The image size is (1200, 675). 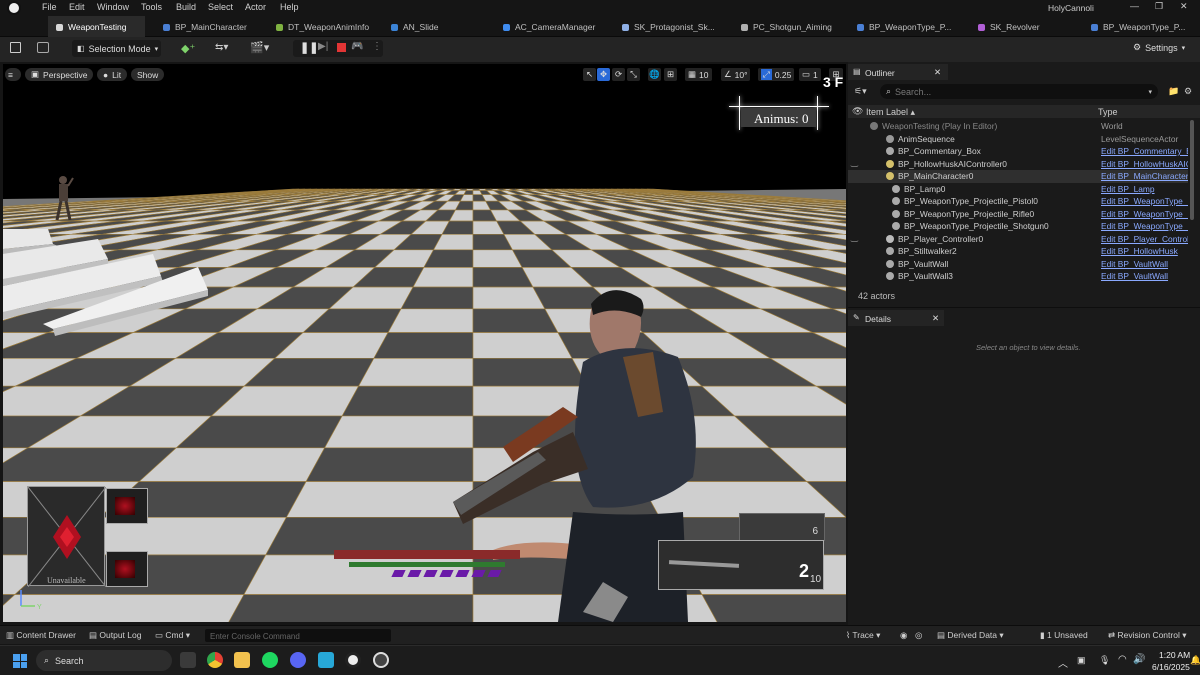 I want to click on tab-8: SK_Revolver, so click(x=1025, y=26).